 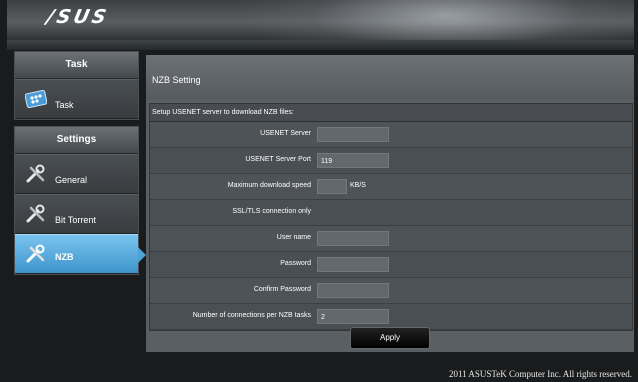 I want to click on field-row-ssl-tls: SSL/TLS connection only, so click(x=391, y=213).